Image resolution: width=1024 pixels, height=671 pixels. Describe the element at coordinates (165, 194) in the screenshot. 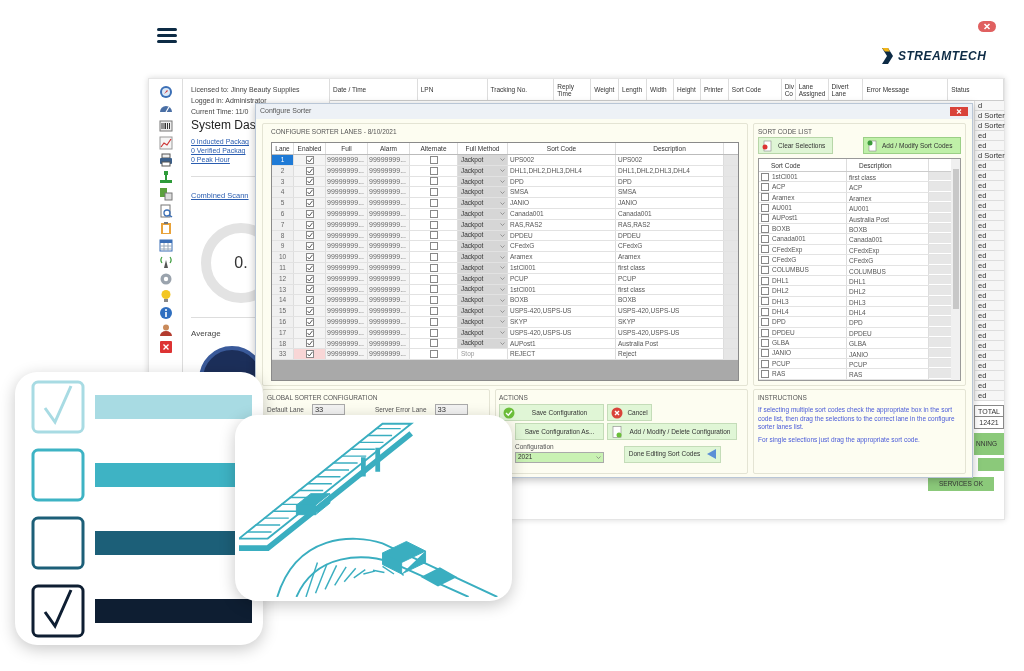

I see `spreadsheet-icon` at that location.